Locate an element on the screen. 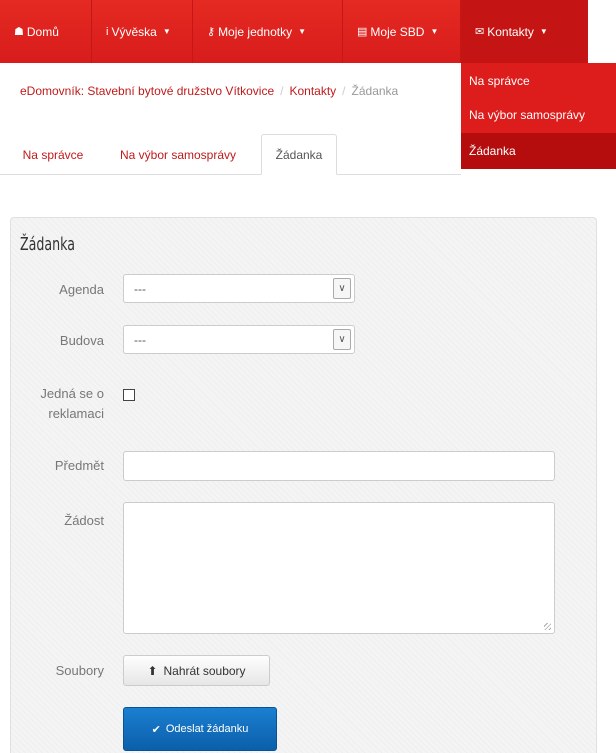  key-icon: ⚷ is located at coordinates (211, 32).